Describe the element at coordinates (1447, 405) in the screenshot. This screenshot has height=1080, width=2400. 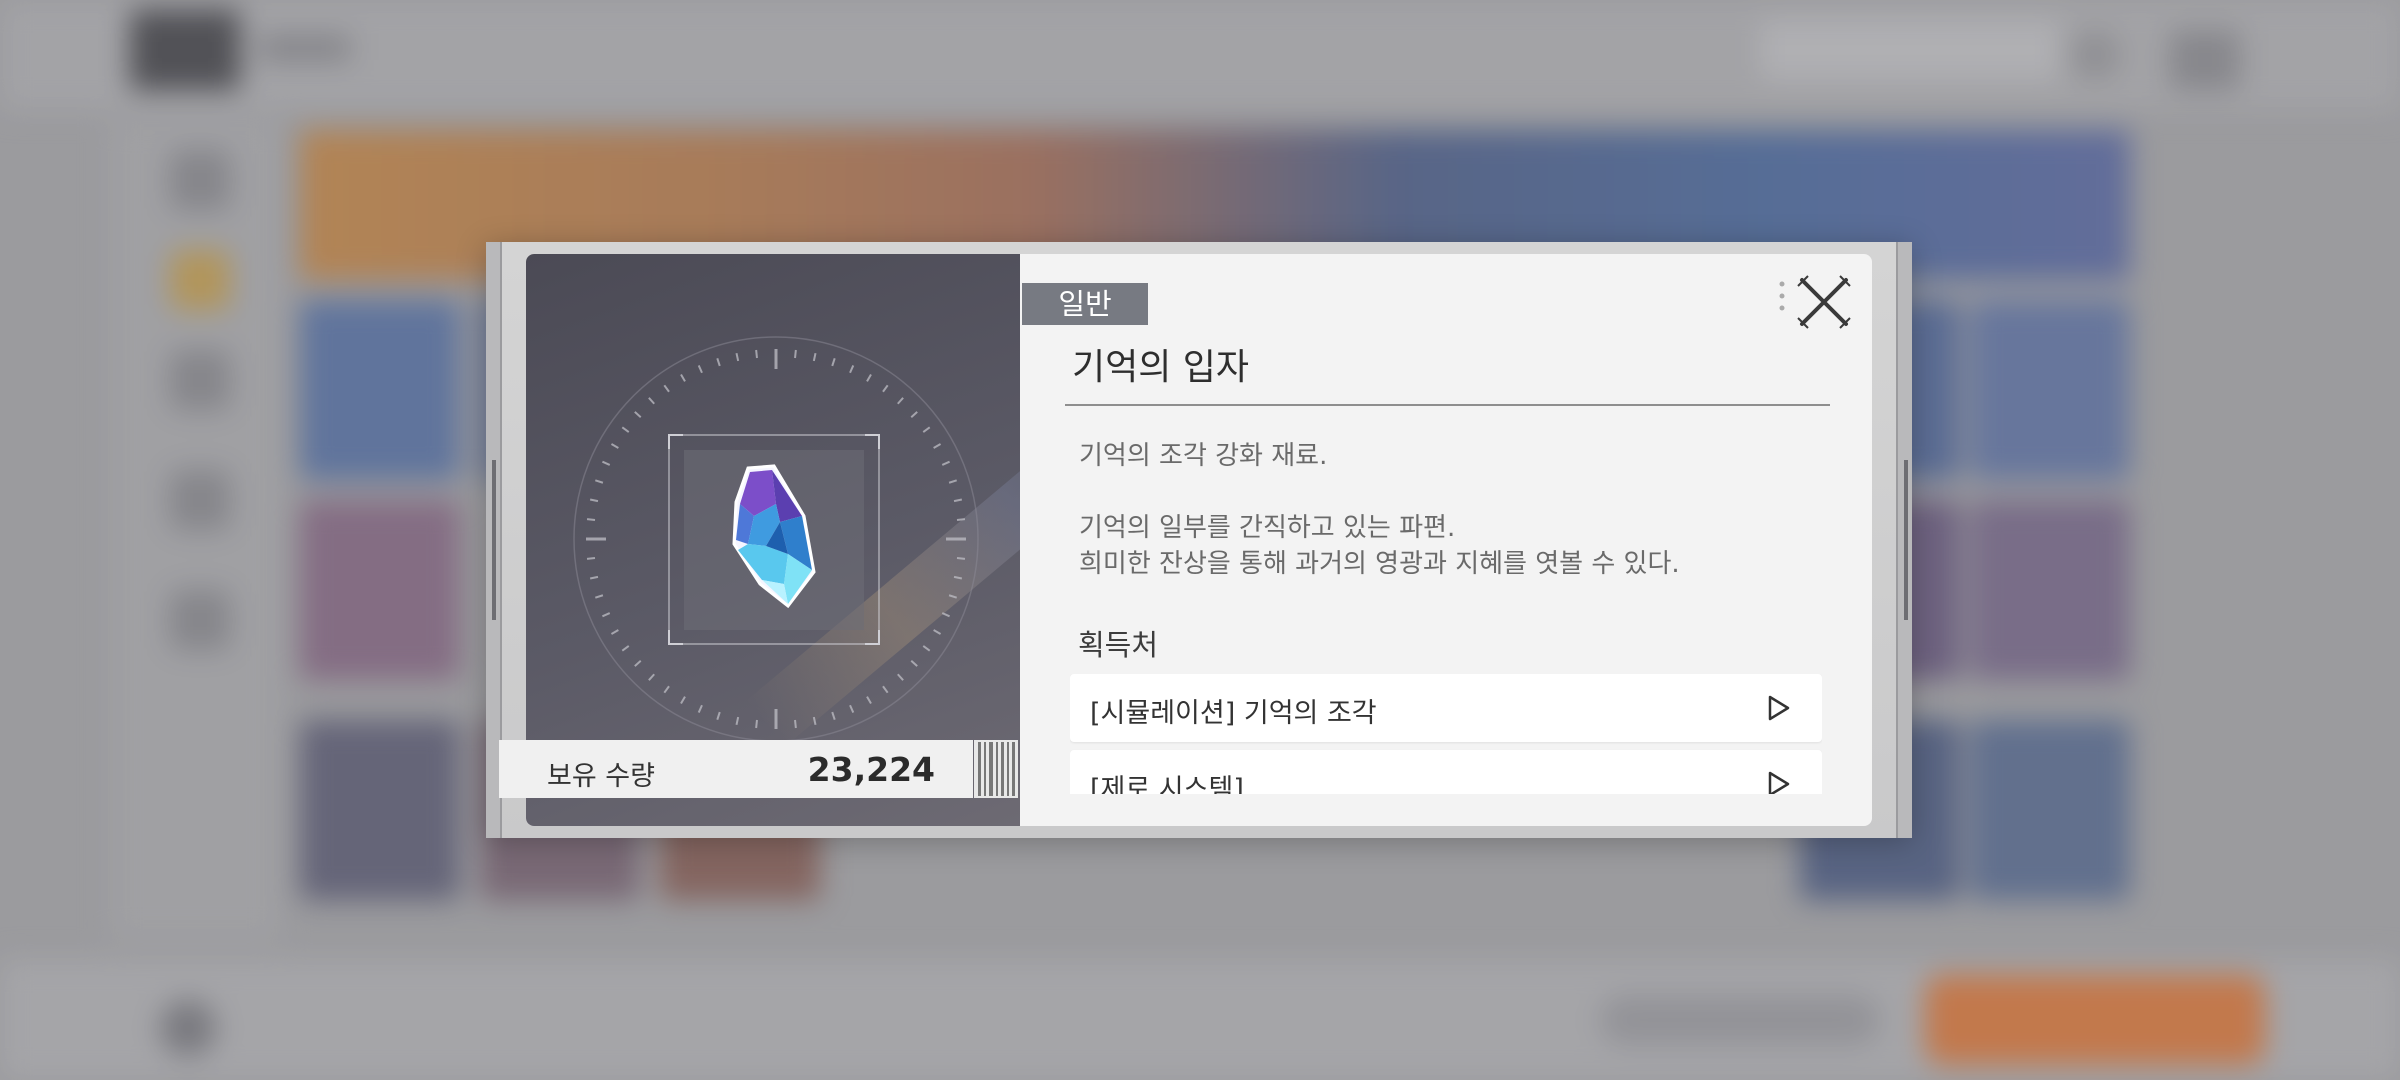
I see `title-divider` at that location.